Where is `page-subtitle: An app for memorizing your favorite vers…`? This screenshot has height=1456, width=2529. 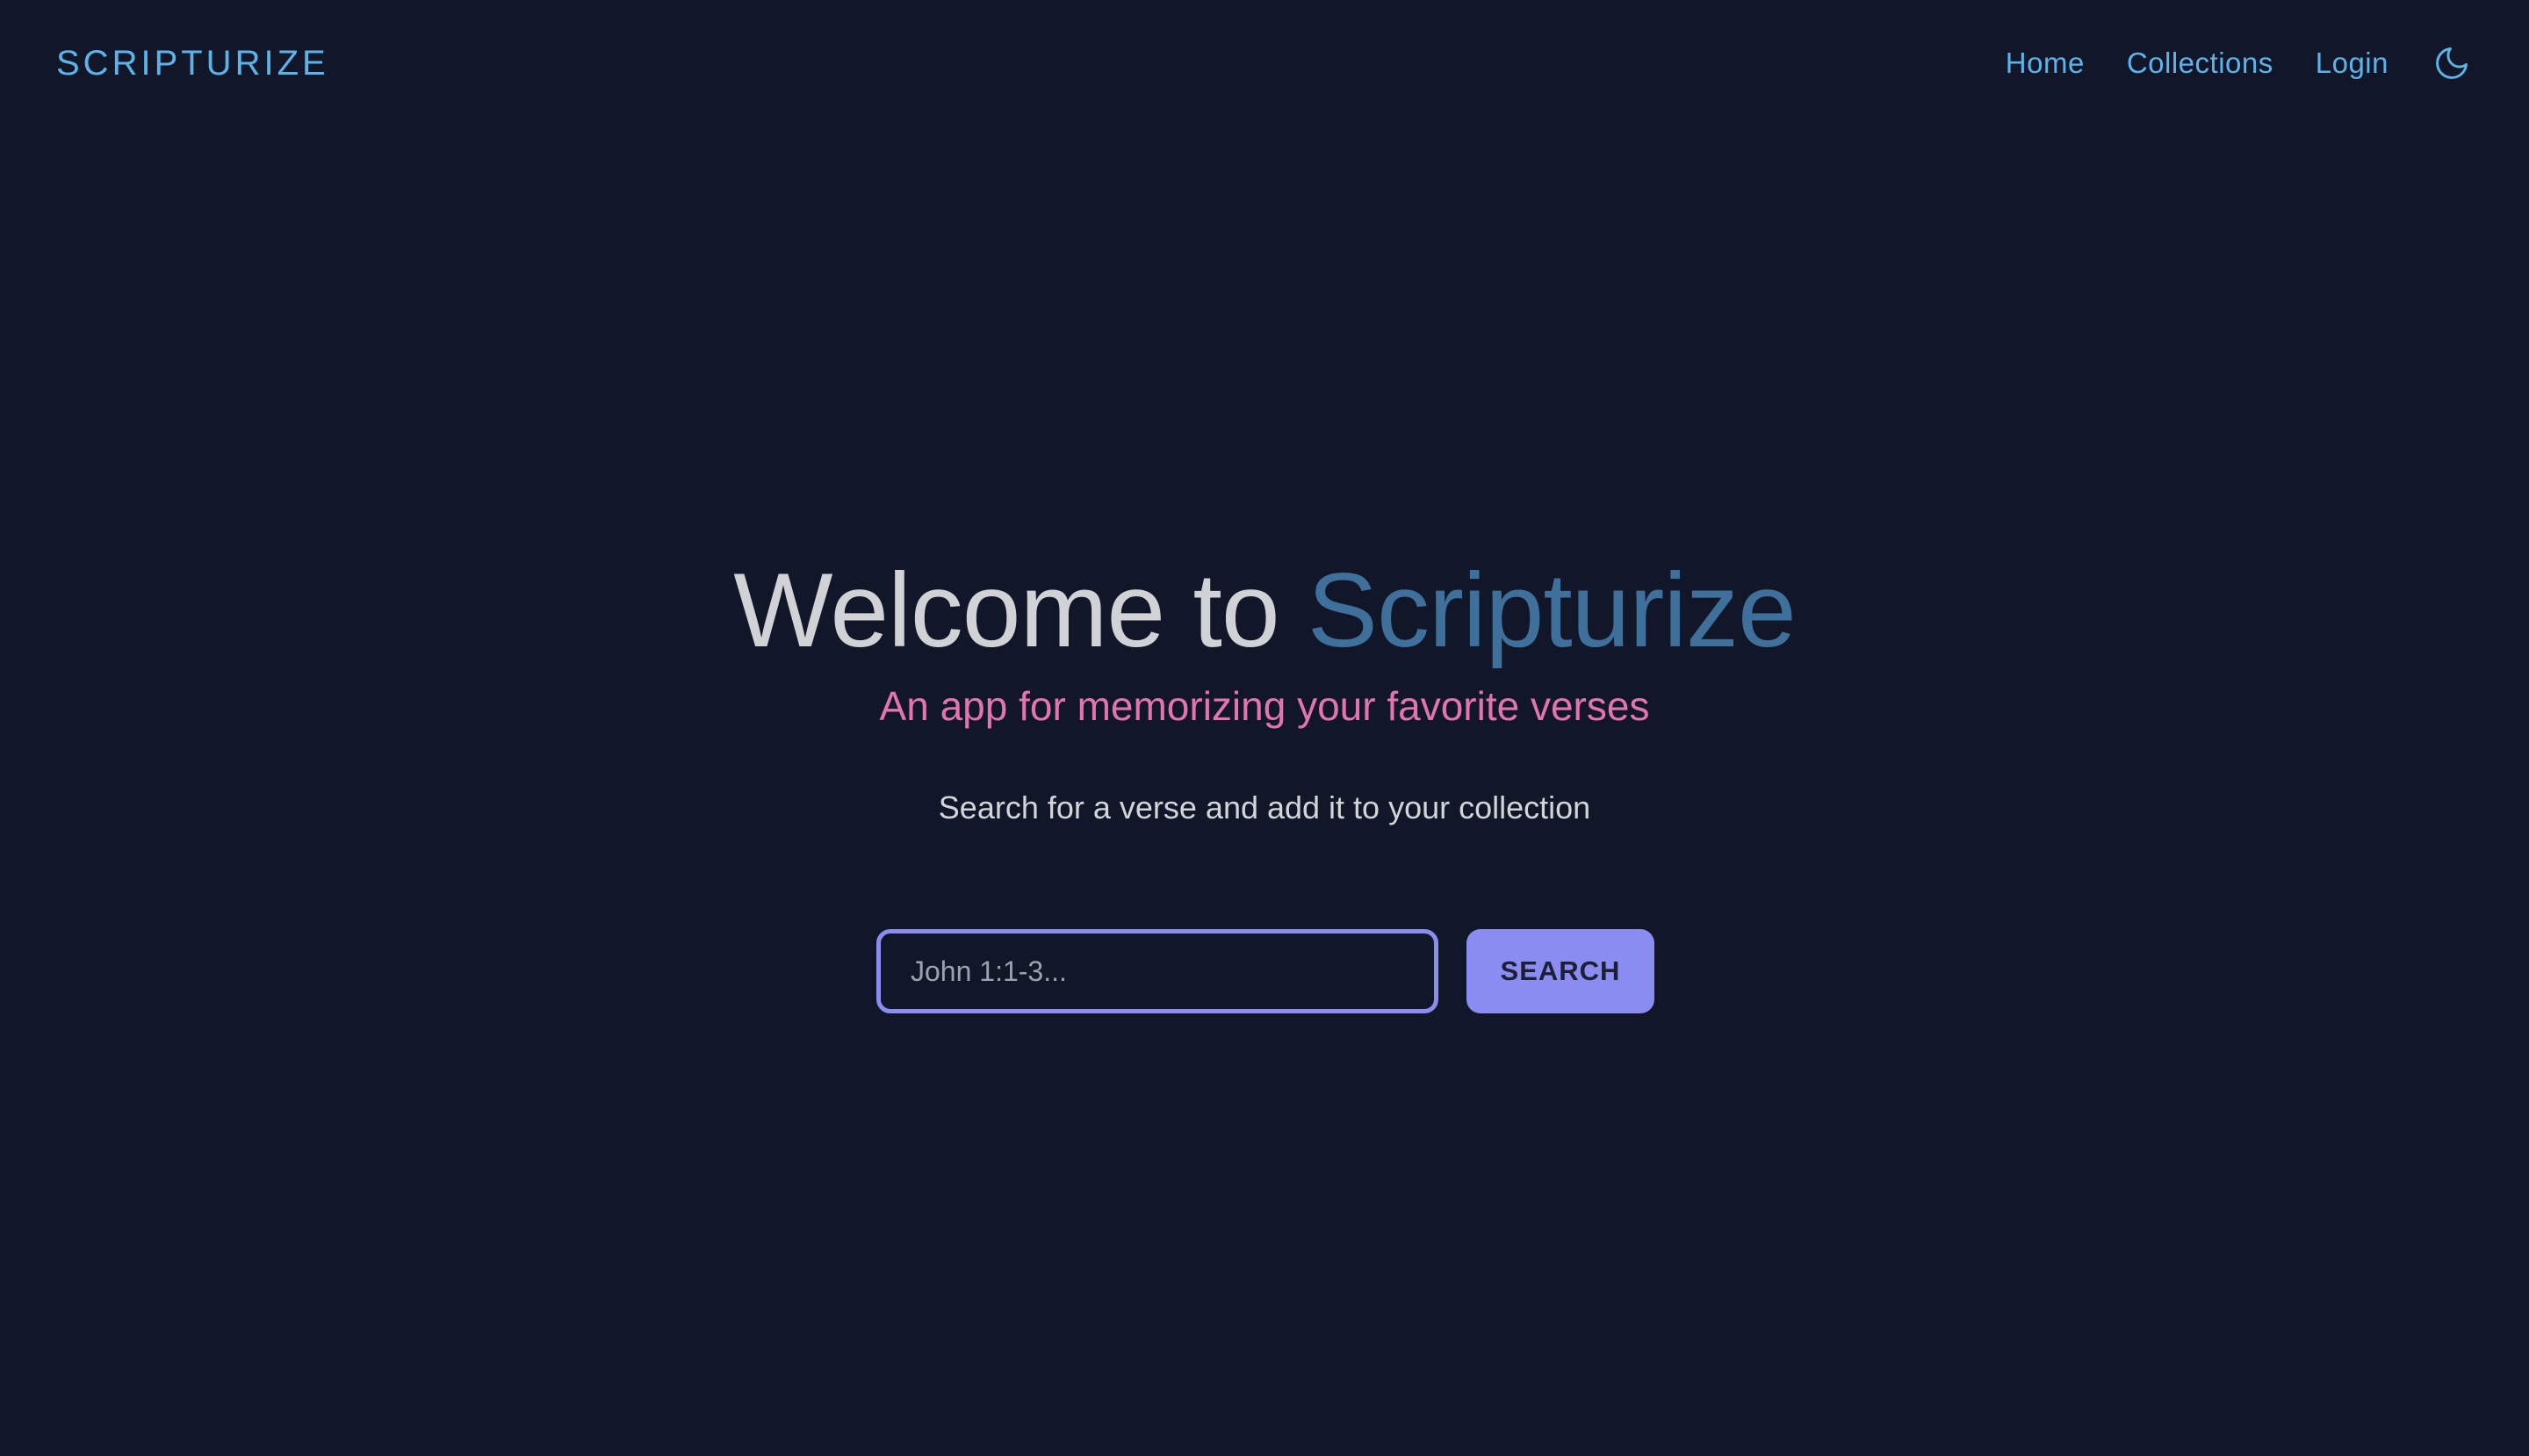
page-subtitle: An app for memorizing your favorite vers… is located at coordinates (1265, 706).